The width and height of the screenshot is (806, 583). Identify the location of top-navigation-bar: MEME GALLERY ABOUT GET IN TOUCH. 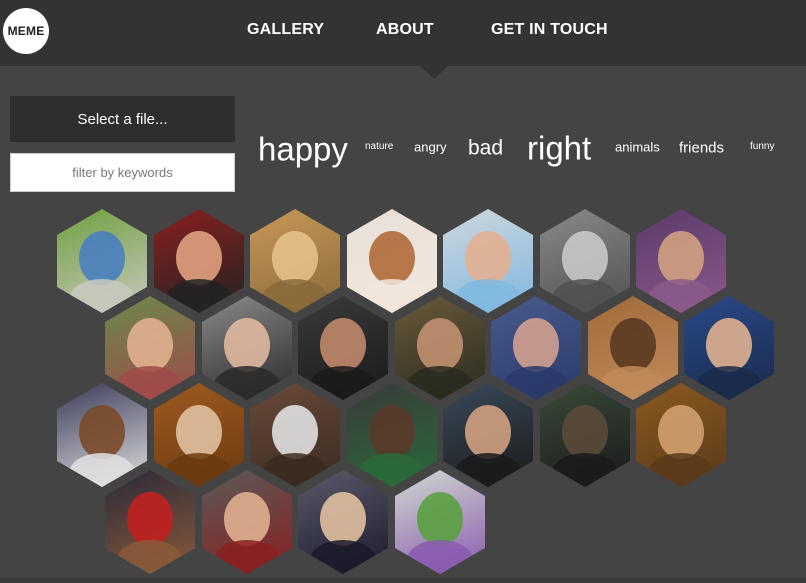
(403, 33).